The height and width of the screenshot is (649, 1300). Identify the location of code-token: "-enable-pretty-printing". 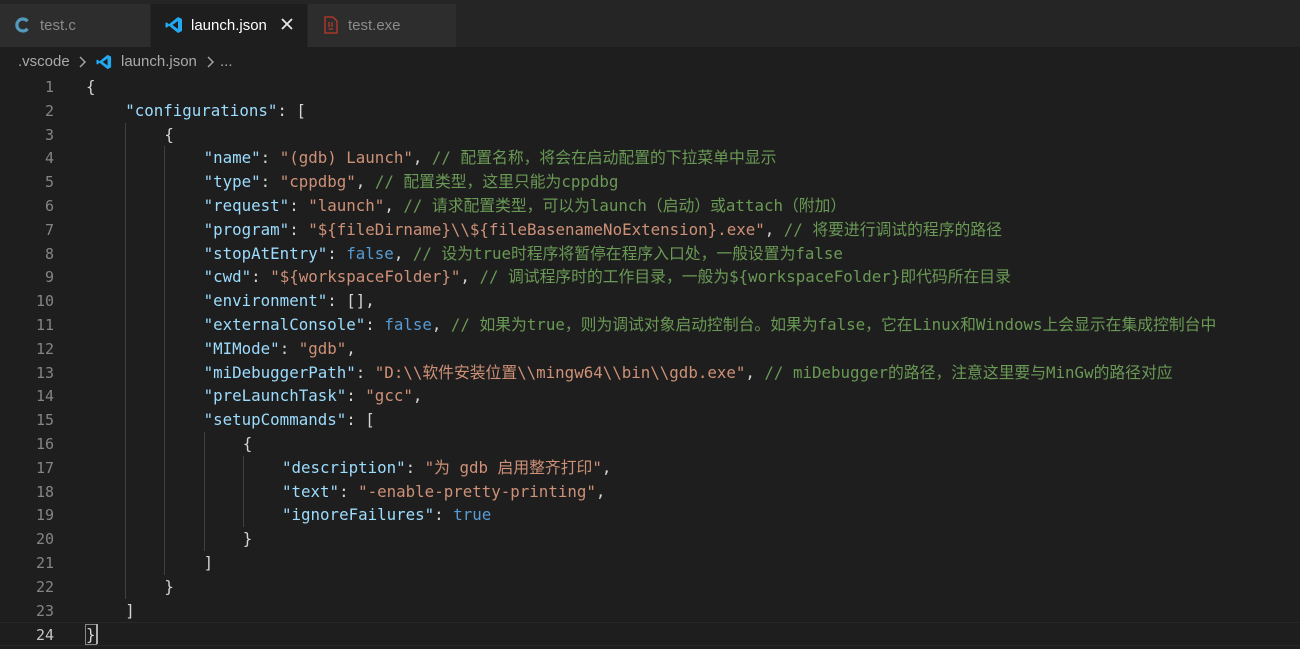
(477, 491).